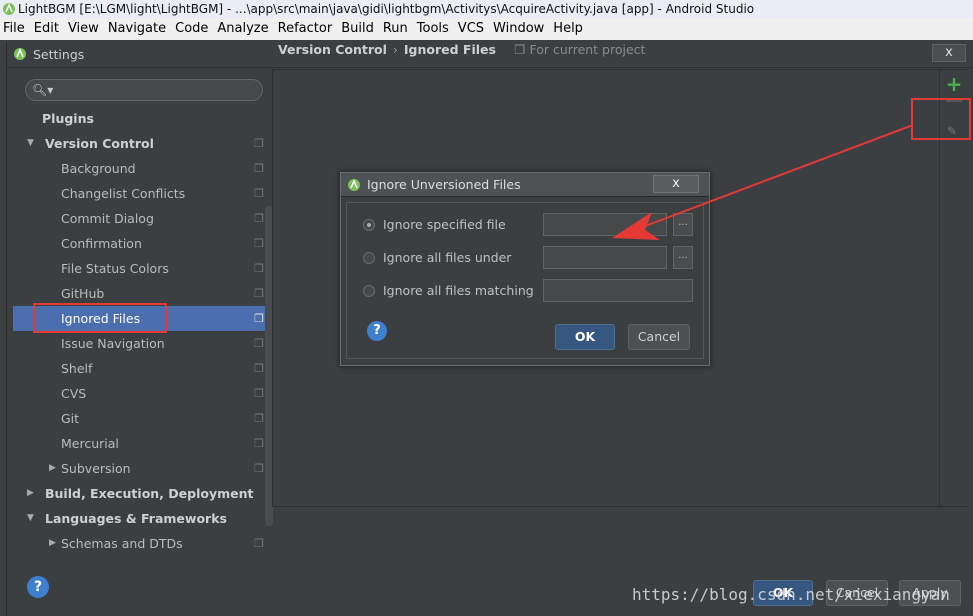 This screenshot has height=616, width=973. I want to click on watermark: https://blog.csdn.net/xiexiangyan, so click(791, 594).